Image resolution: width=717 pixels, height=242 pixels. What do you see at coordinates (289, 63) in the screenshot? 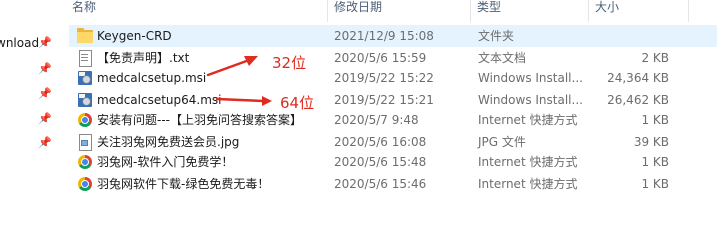
I see `annotation-label-32: 32位` at bounding box center [289, 63].